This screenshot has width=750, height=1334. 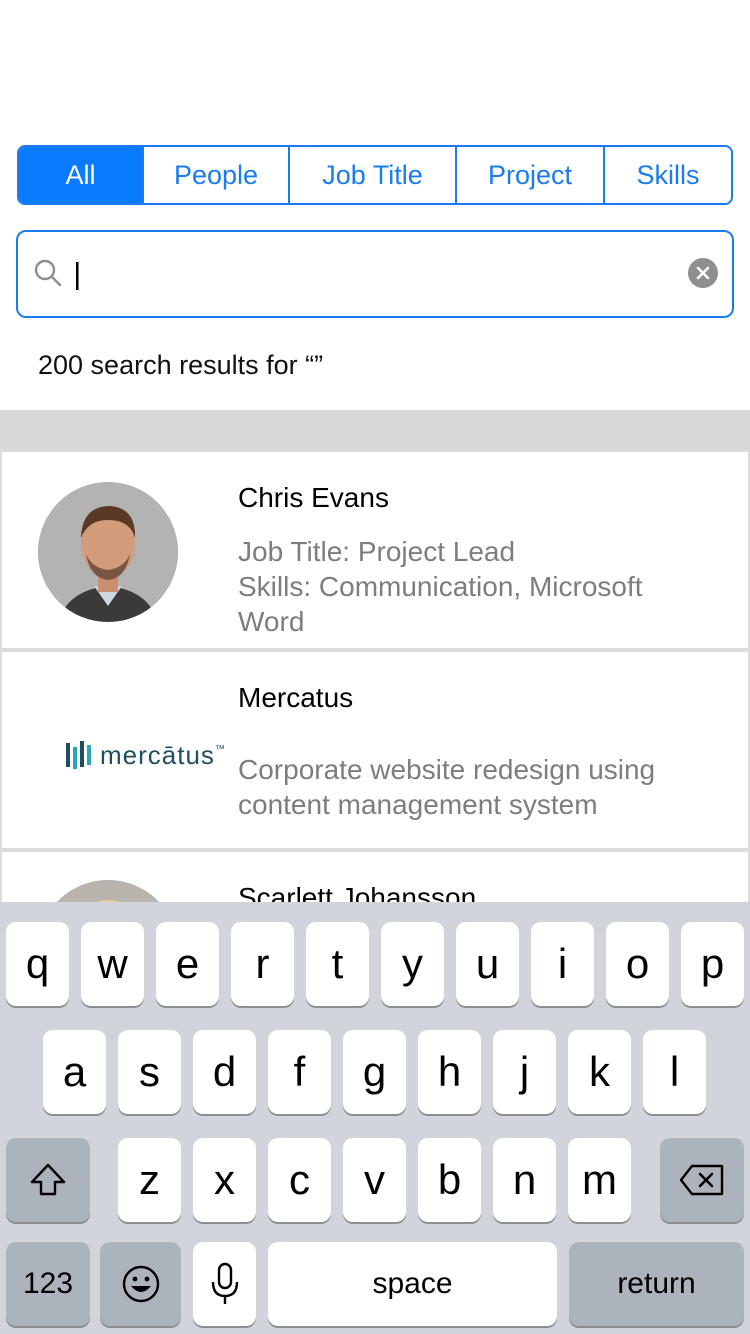 I want to click on key-f: f, so click(x=299, y=1072).